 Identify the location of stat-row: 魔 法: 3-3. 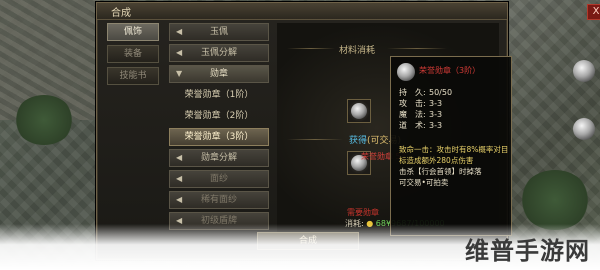
(425, 114).